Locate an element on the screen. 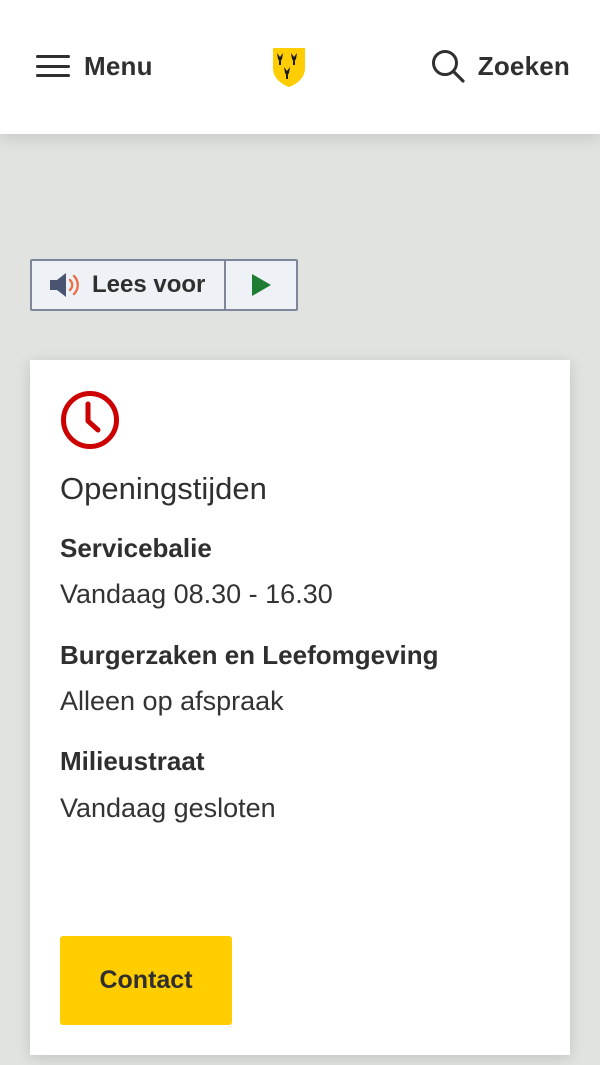 The width and height of the screenshot is (600, 1065). play-button is located at coordinates (261, 285).